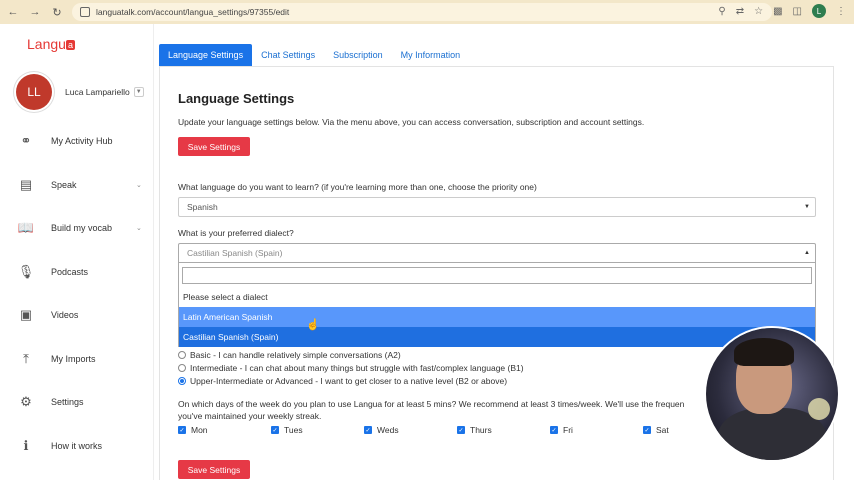 The image size is (854, 480). I want to click on day-checkbox-sat: ✓ Sat, so click(656, 430).